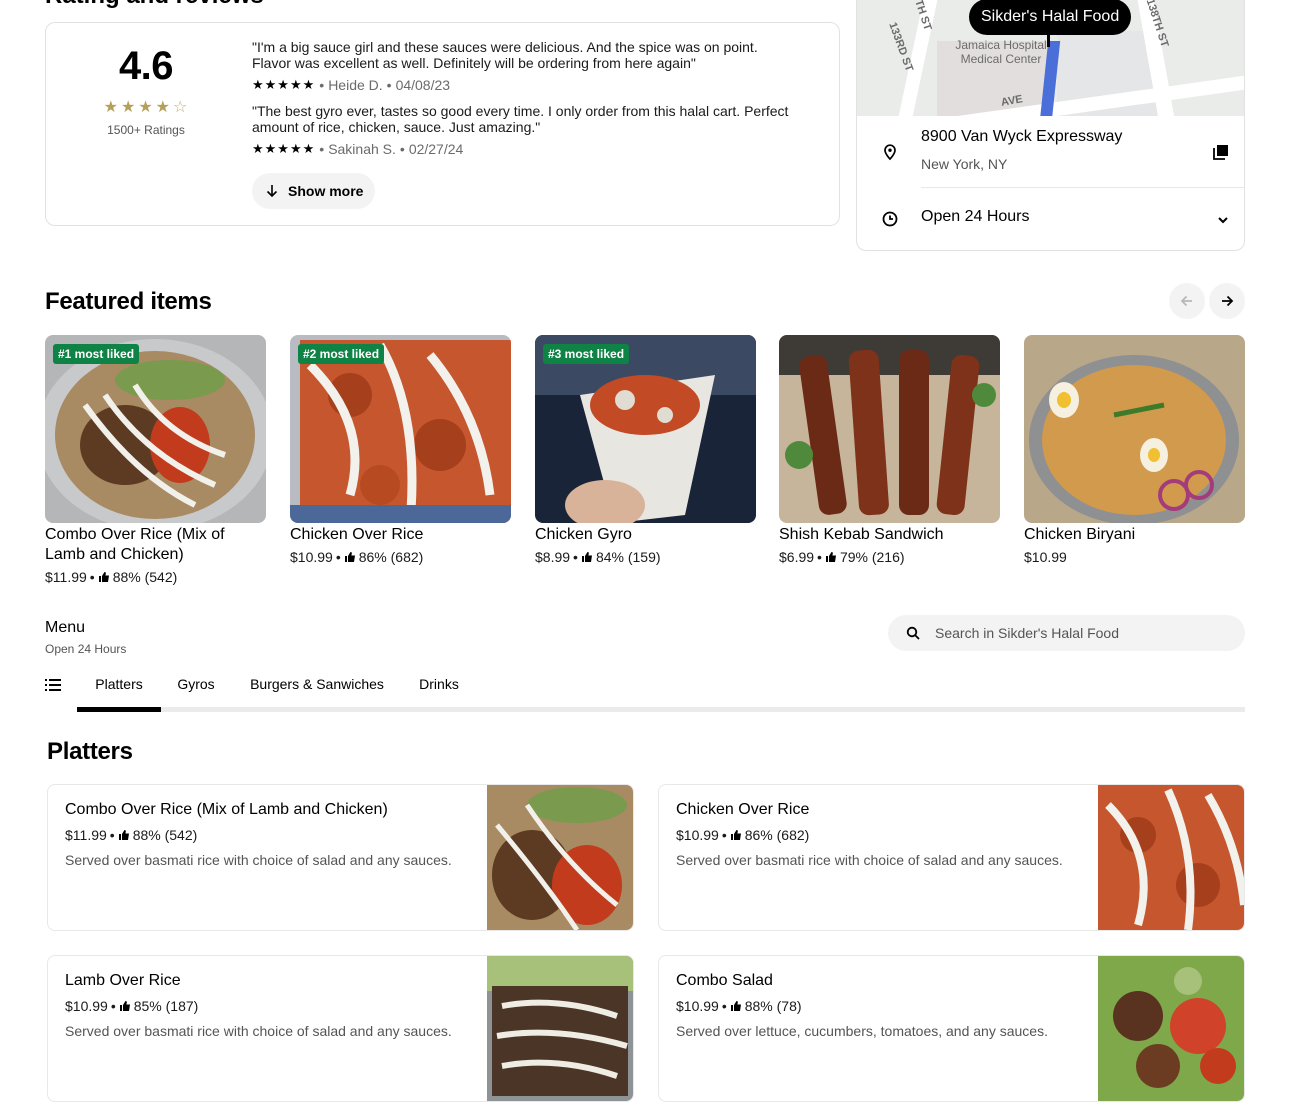 The width and height of the screenshot is (1290, 1106). Describe the element at coordinates (1050, 152) in the screenshot. I see `address-row: 8900 Van Wyck Expressway New York, NY` at that location.